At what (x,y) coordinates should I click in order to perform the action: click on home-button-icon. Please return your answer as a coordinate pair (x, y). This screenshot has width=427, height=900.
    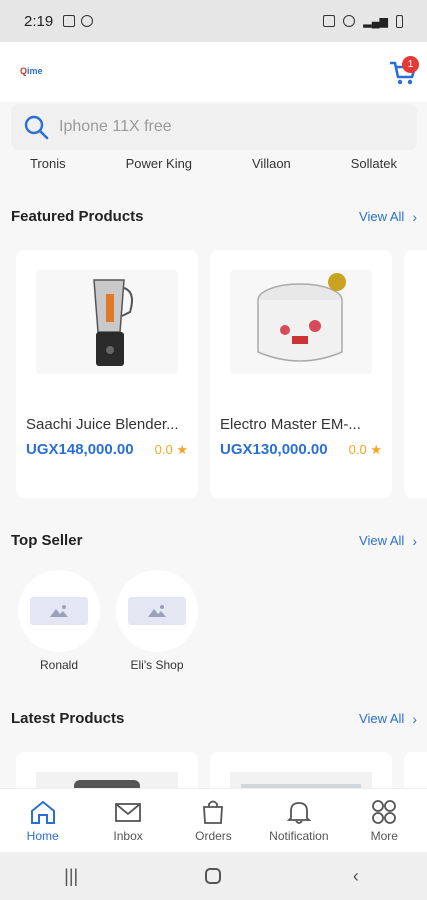
    Looking at the image, I should click on (213, 876).